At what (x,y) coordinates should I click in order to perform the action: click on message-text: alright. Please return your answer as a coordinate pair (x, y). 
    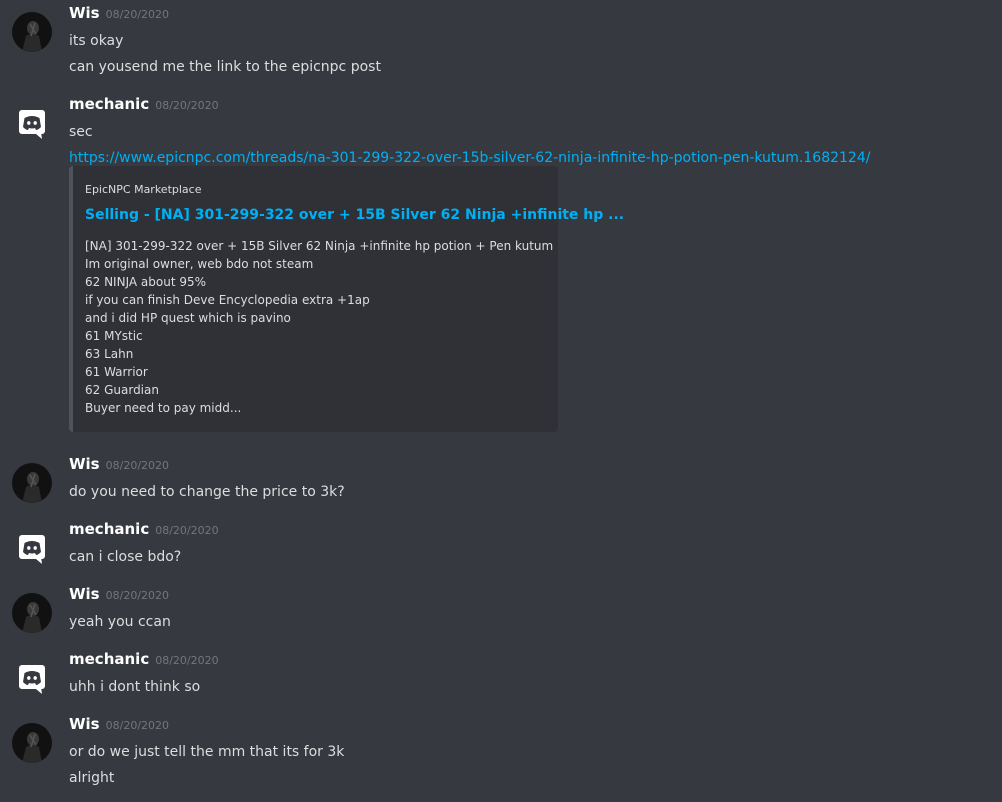
    Looking at the image, I should click on (92, 778).